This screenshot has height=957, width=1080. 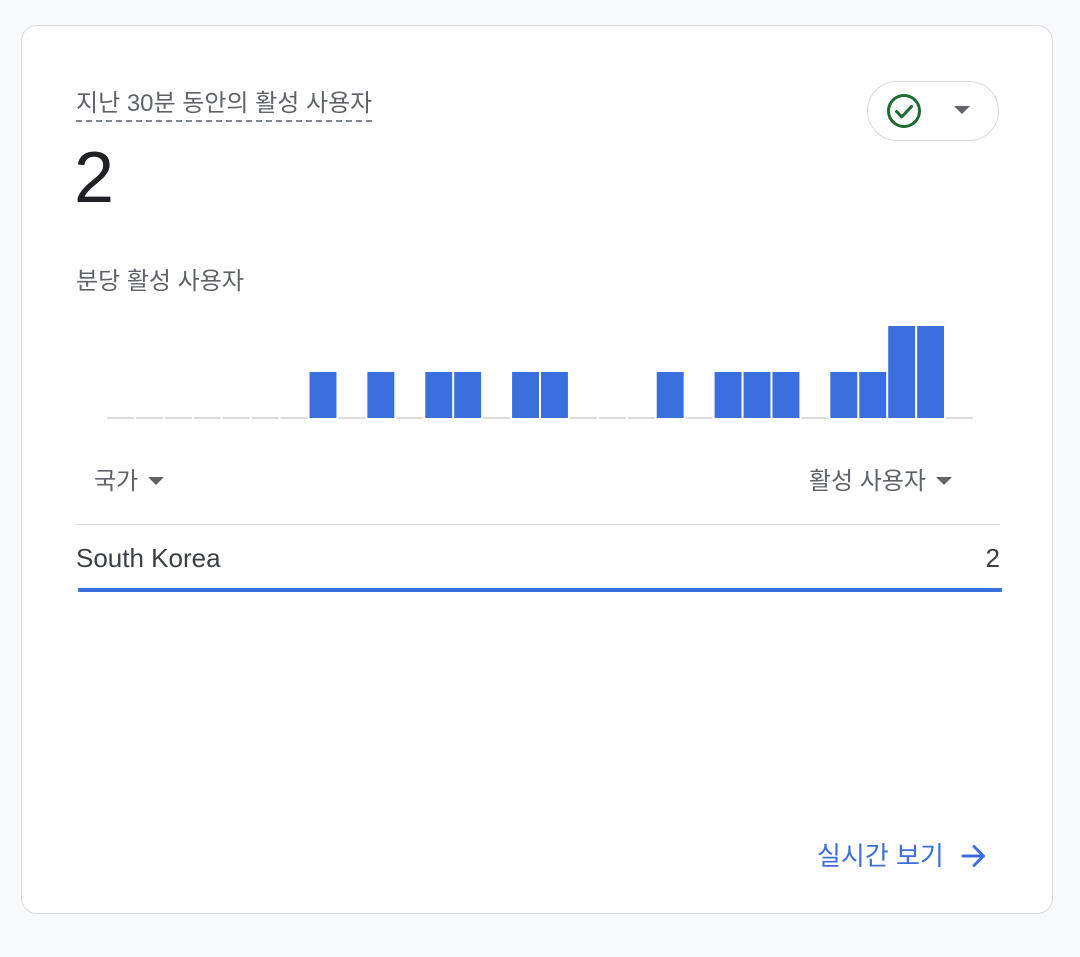 What do you see at coordinates (973, 856) in the screenshot?
I see `arrow-right-icon` at bounding box center [973, 856].